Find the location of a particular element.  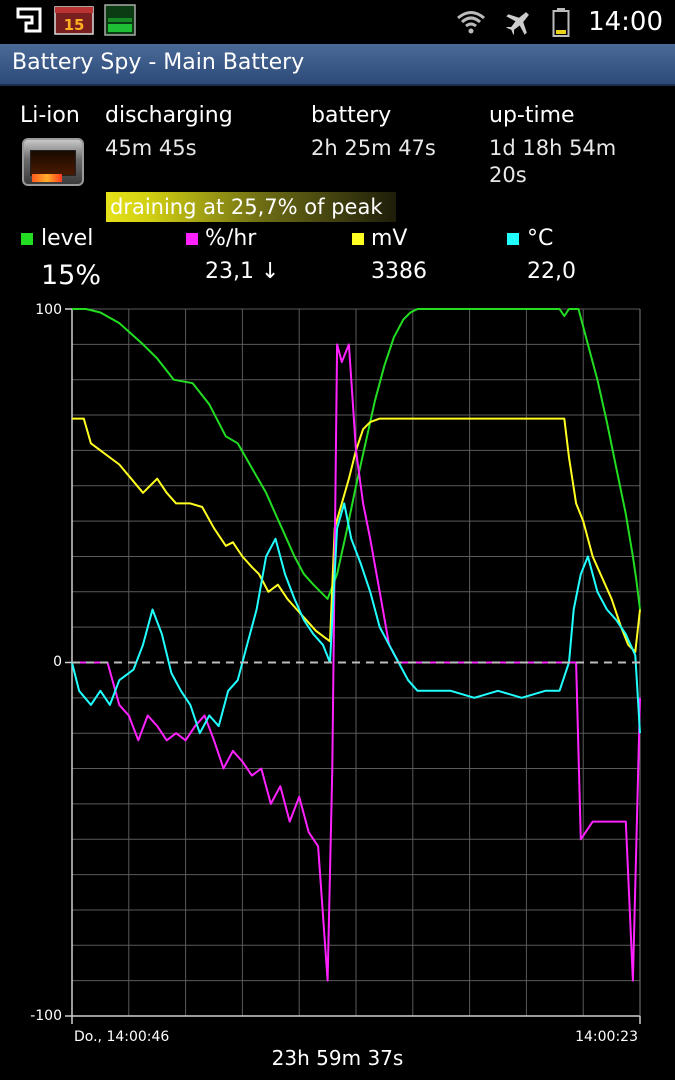

page-title: Battery Spy - Main Battery is located at coordinates (158, 62).